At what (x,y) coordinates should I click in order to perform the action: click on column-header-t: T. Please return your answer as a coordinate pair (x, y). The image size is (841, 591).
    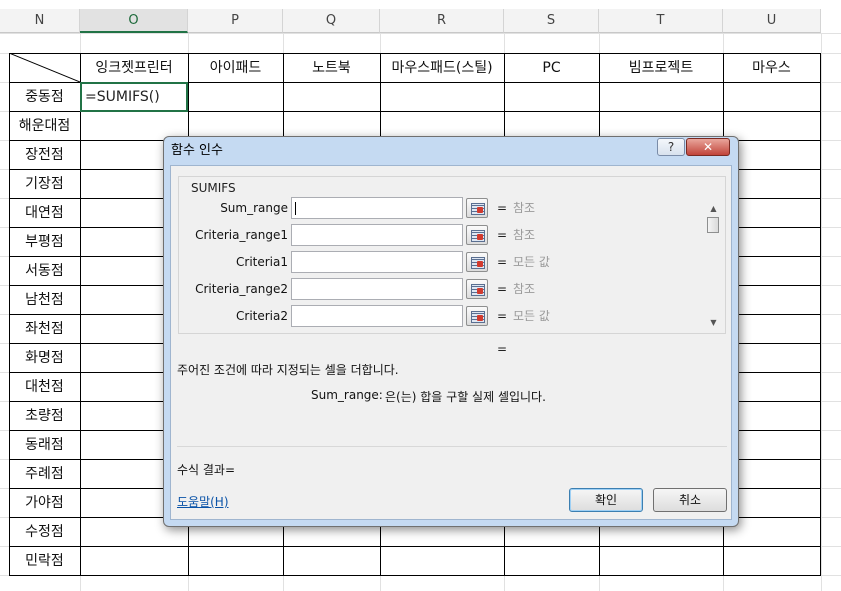
    Looking at the image, I should click on (661, 21).